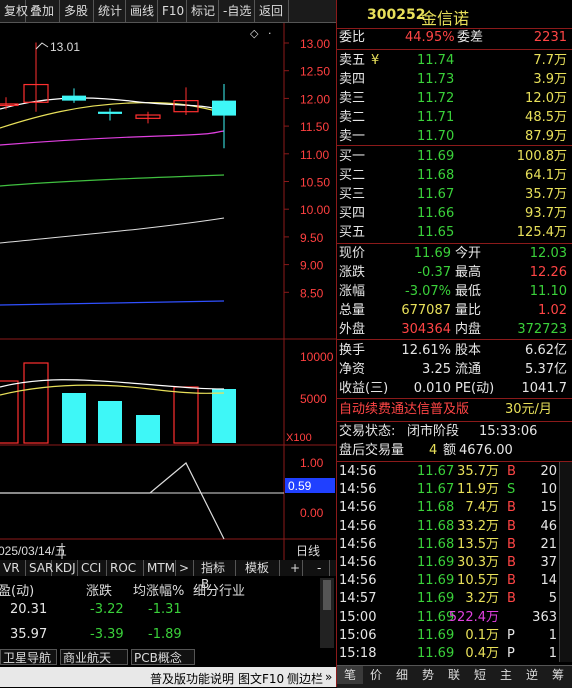 This screenshot has width=572, height=688. I want to click on buy-row: 买一 11.69 100.8万, so click(454, 157).